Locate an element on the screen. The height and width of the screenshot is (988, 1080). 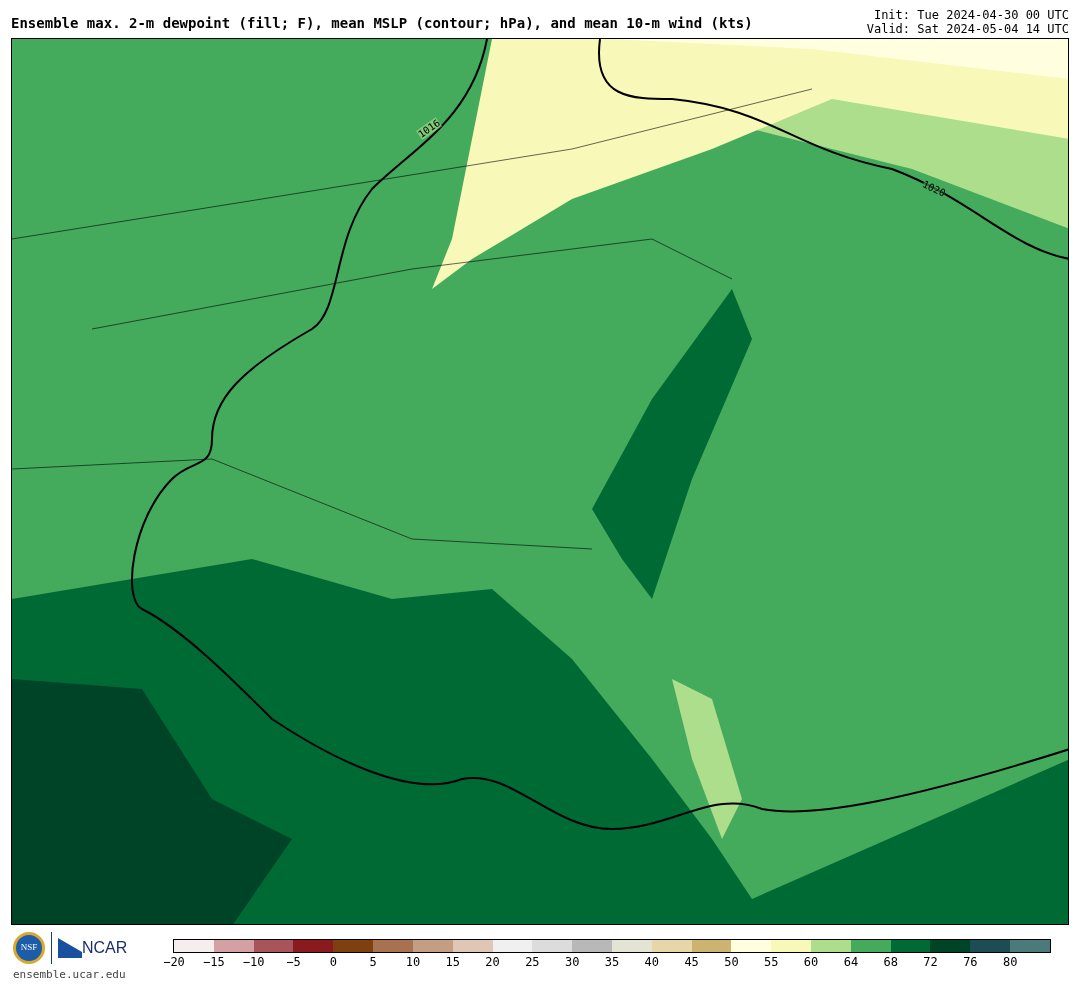
site-url: ensemble.ucar.edu is located at coordinates (70, 975).